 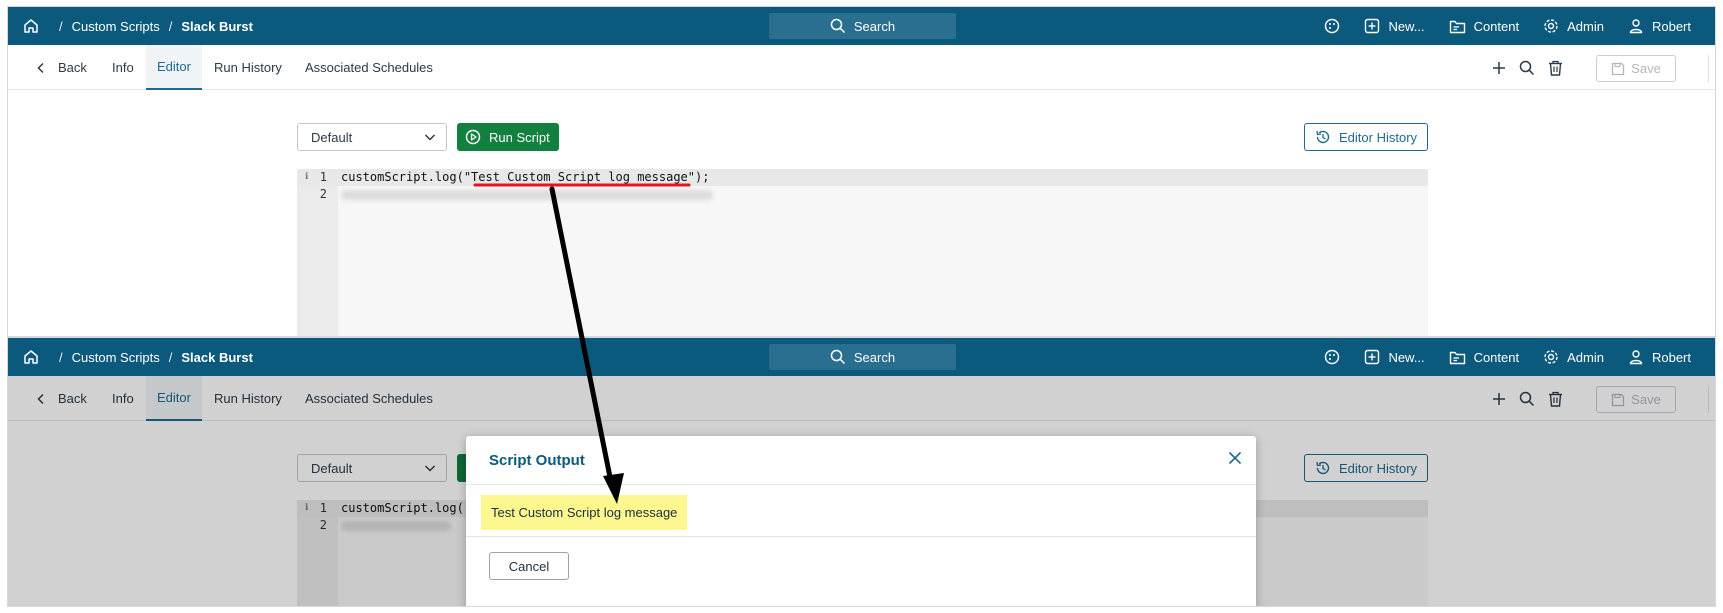 I want to click on tab-info: Info, so click(x=123, y=67).